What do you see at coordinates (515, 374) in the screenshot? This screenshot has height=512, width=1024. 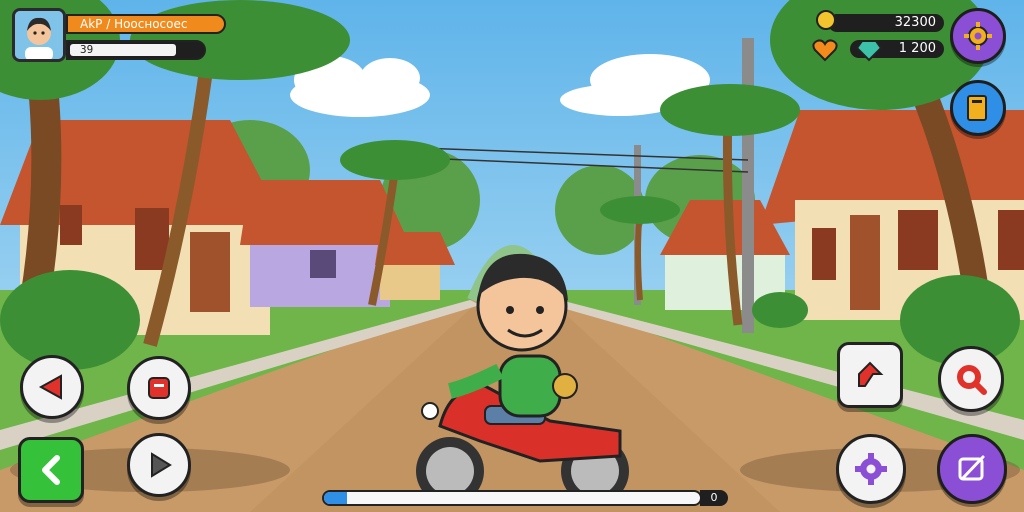 I see `player-character` at bounding box center [515, 374].